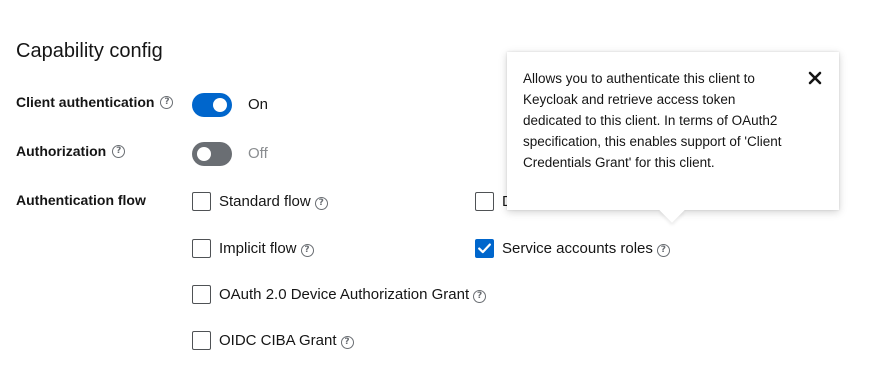 The width and height of the screenshot is (872, 385). What do you see at coordinates (201, 248) in the screenshot?
I see `implicit-flow-checkbox` at bounding box center [201, 248].